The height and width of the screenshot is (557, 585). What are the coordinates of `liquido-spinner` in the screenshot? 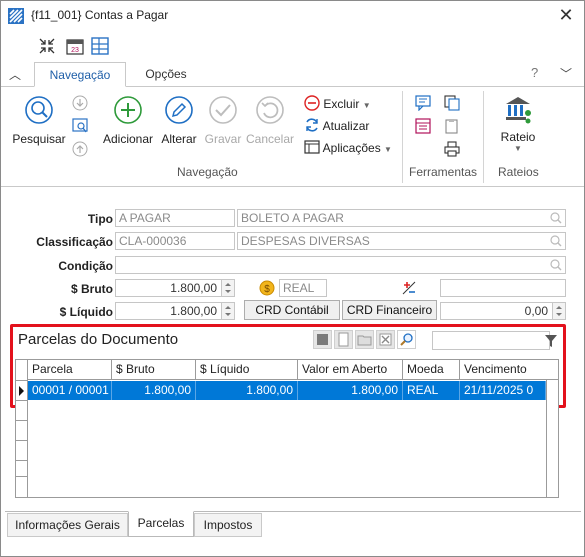 It's located at (228, 311).